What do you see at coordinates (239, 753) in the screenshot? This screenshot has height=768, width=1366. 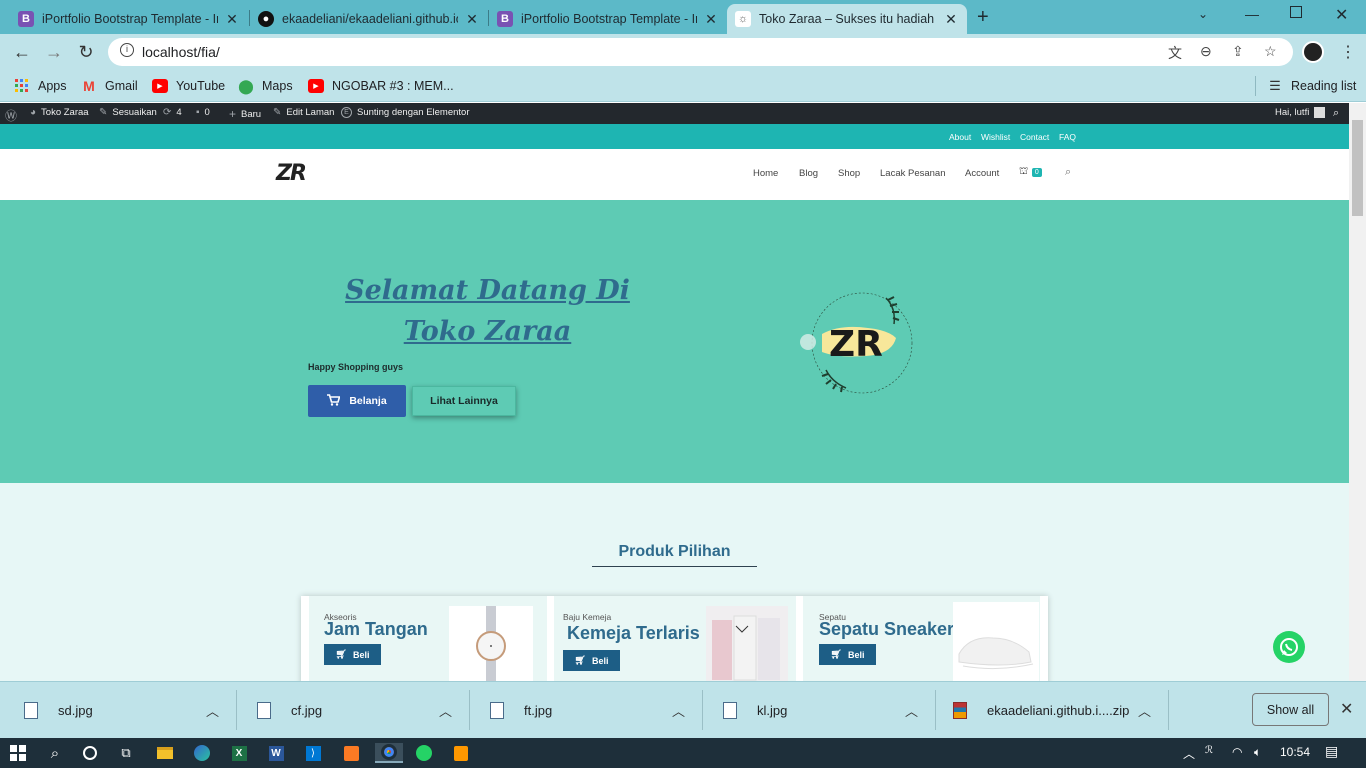 I see `excel-icon: X` at bounding box center [239, 753].